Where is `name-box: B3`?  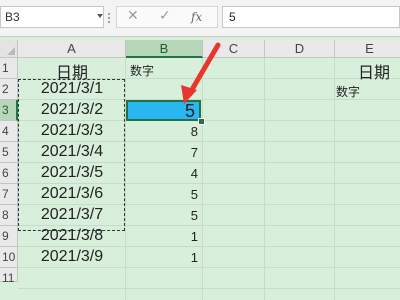 name-box: B3 is located at coordinates (52, 17).